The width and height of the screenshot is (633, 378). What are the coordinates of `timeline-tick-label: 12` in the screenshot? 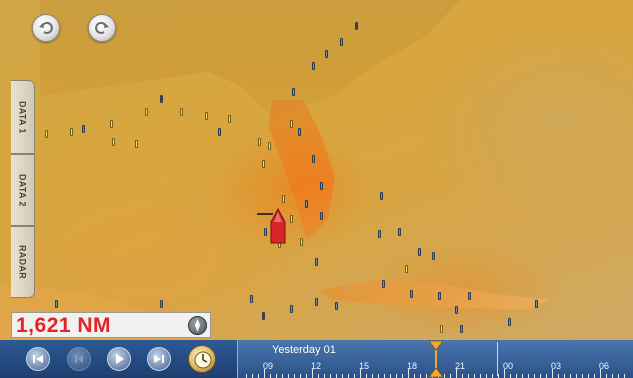 It's located at (316, 366).